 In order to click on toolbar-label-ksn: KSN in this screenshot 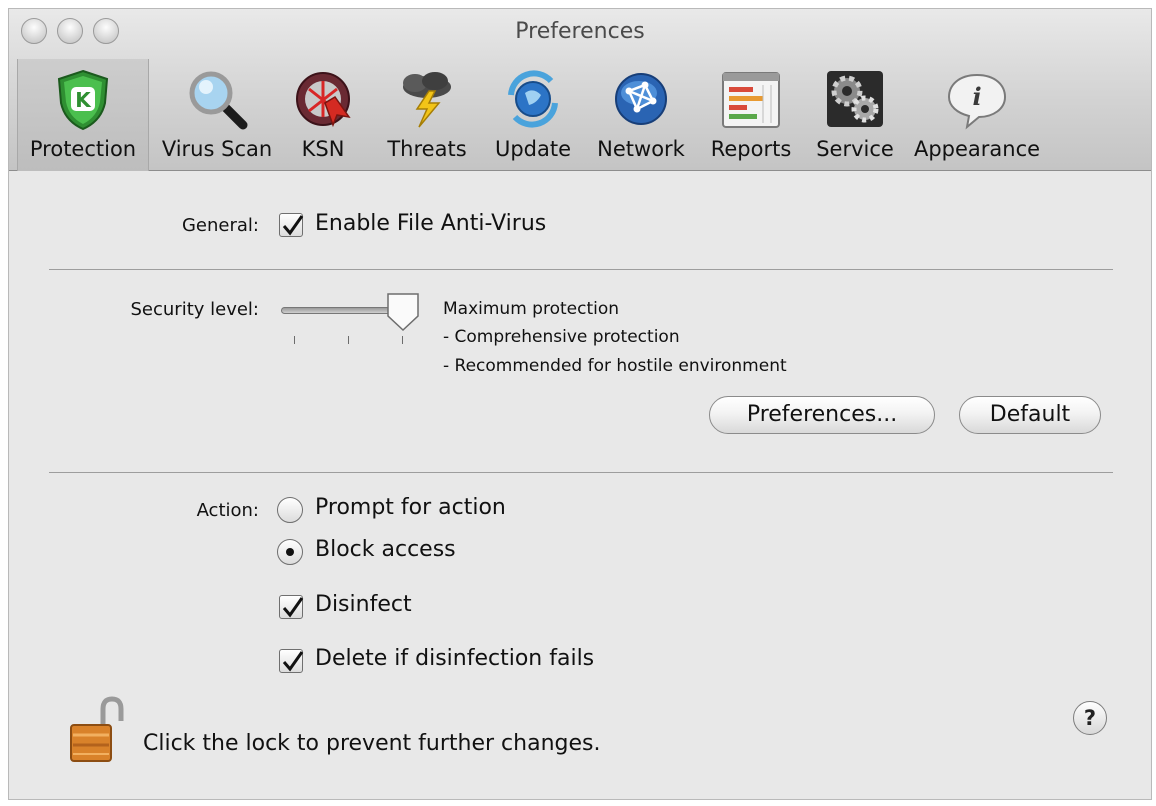, I will do `click(323, 149)`.